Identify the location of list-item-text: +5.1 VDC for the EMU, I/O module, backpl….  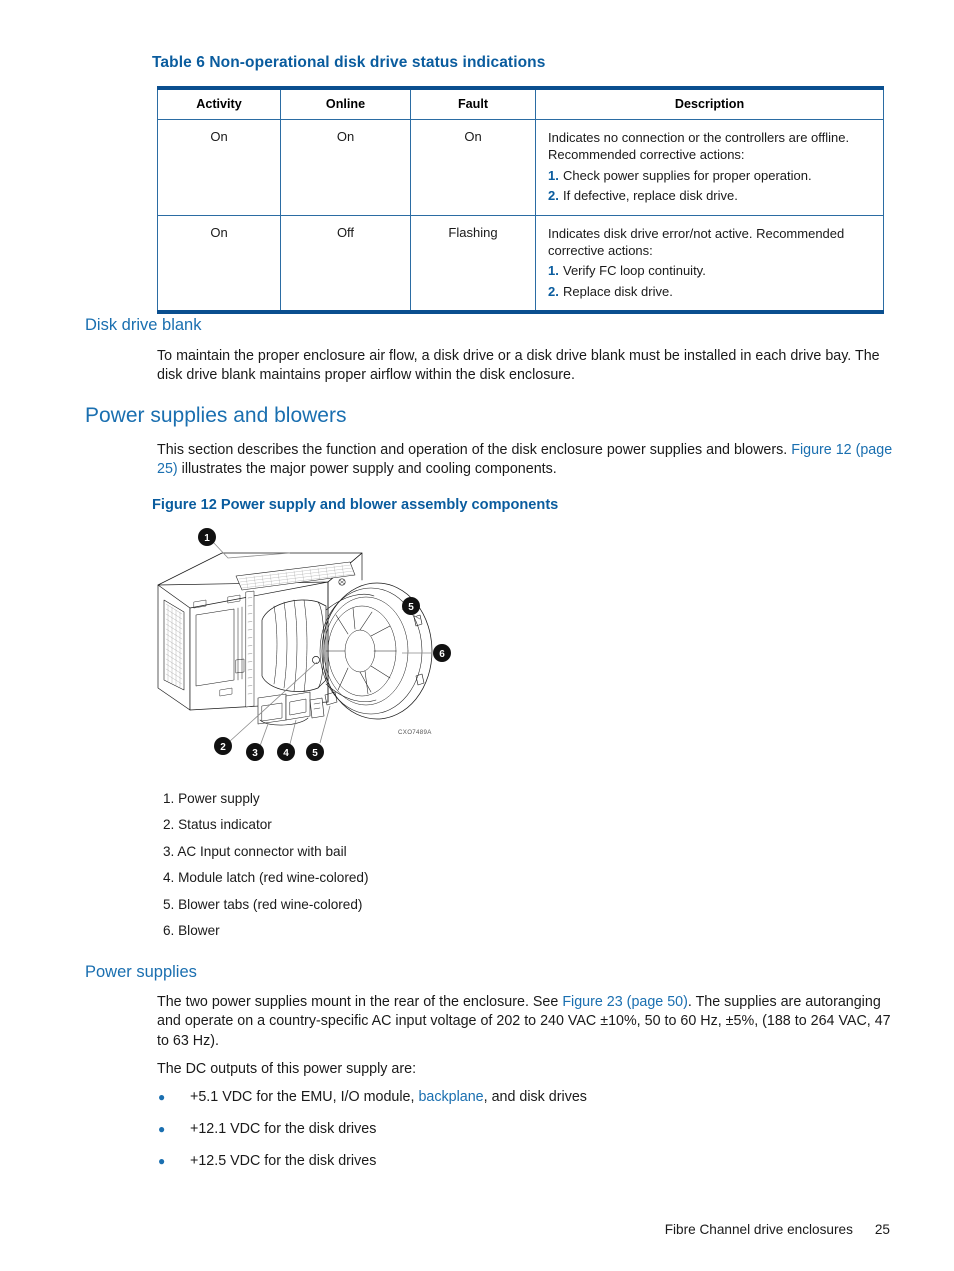
(388, 1097).